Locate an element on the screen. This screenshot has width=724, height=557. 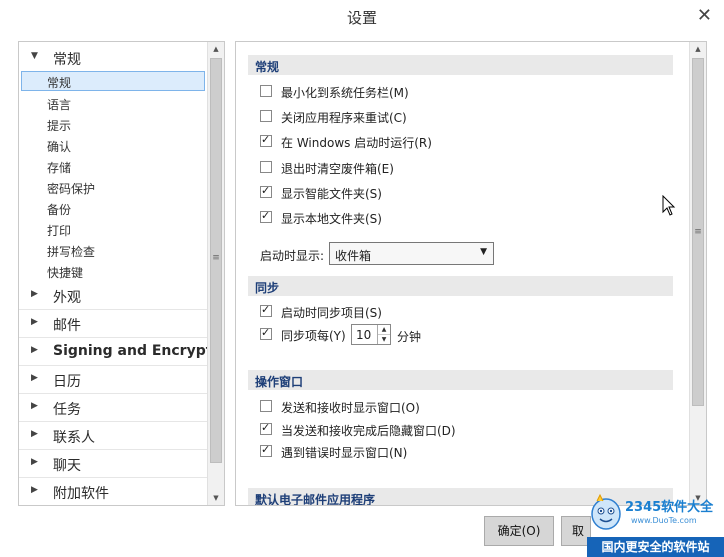
option-label: 当发送和接收完成后隐藏窗口(D) is located at coordinates (368, 431).